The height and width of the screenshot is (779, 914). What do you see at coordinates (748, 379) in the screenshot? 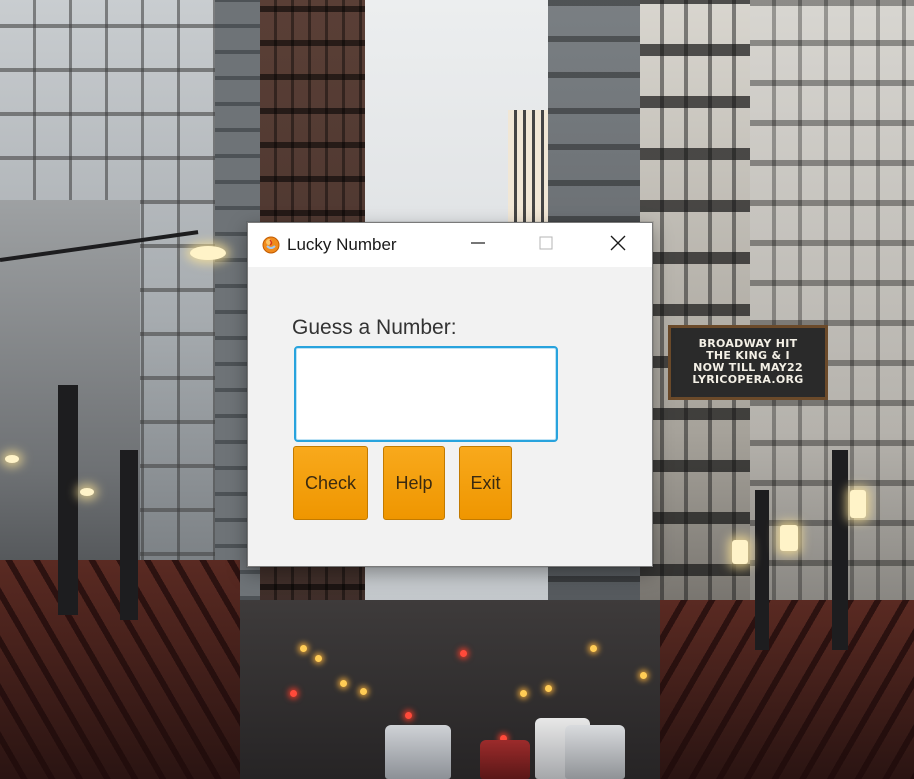
I see `marquee-line: LYRICOPERA.ORG` at bounding box center [748, 379].